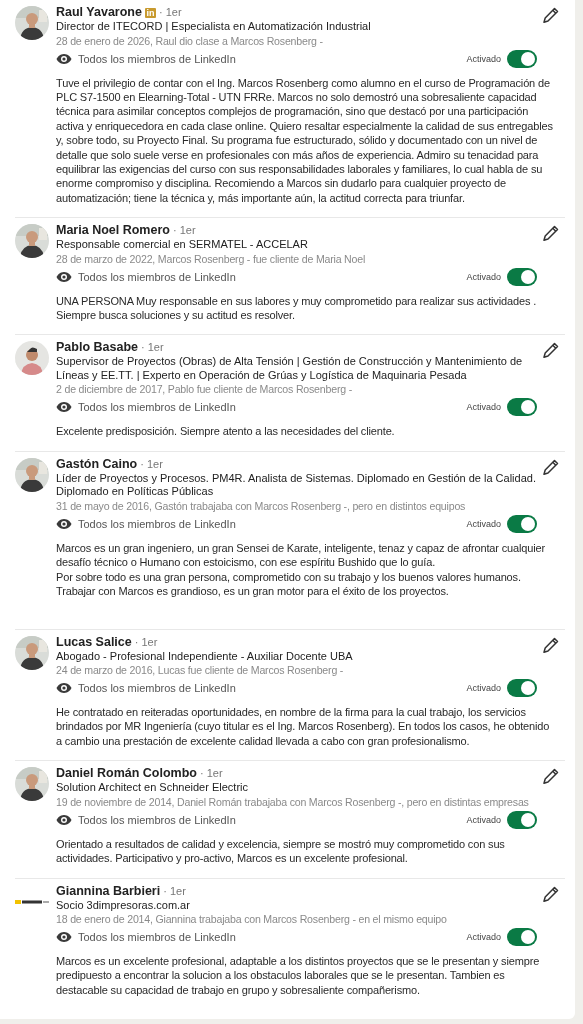 The image size is (583, 1024). I want to click on person-name: Daniel Román Colombo, so click(126, 774).